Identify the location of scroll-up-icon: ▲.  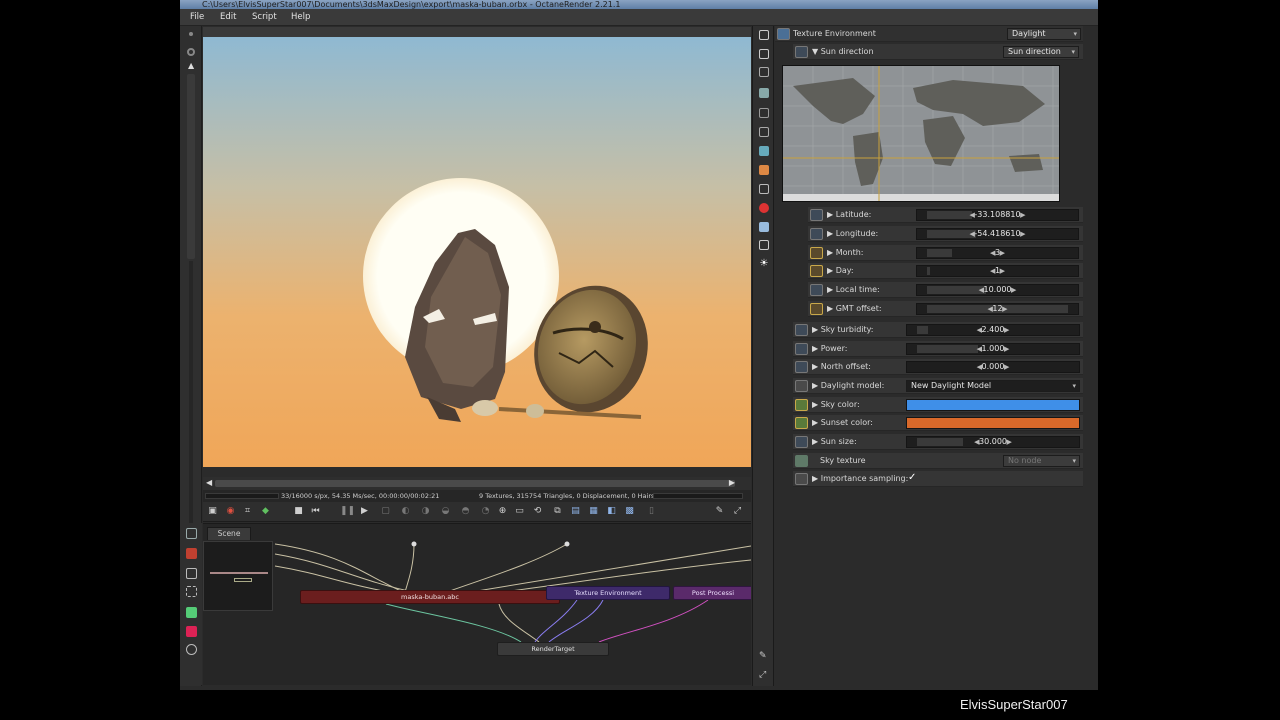
(191, 65).